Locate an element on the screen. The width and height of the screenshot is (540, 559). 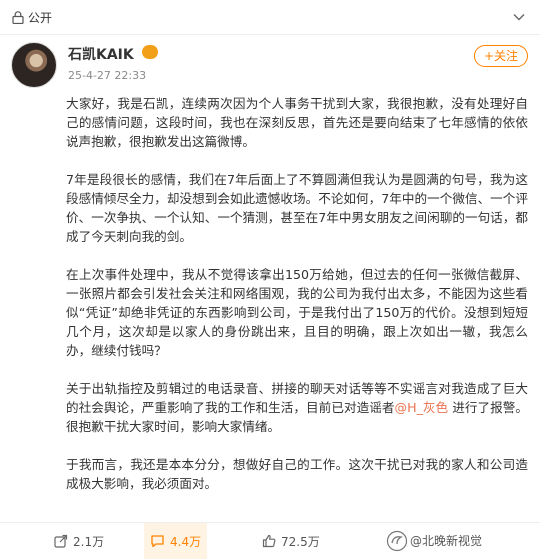
action-bar: 2.1万 4.4万 72.5万 @北晚新视觉 is located at coordinates (270, 541).